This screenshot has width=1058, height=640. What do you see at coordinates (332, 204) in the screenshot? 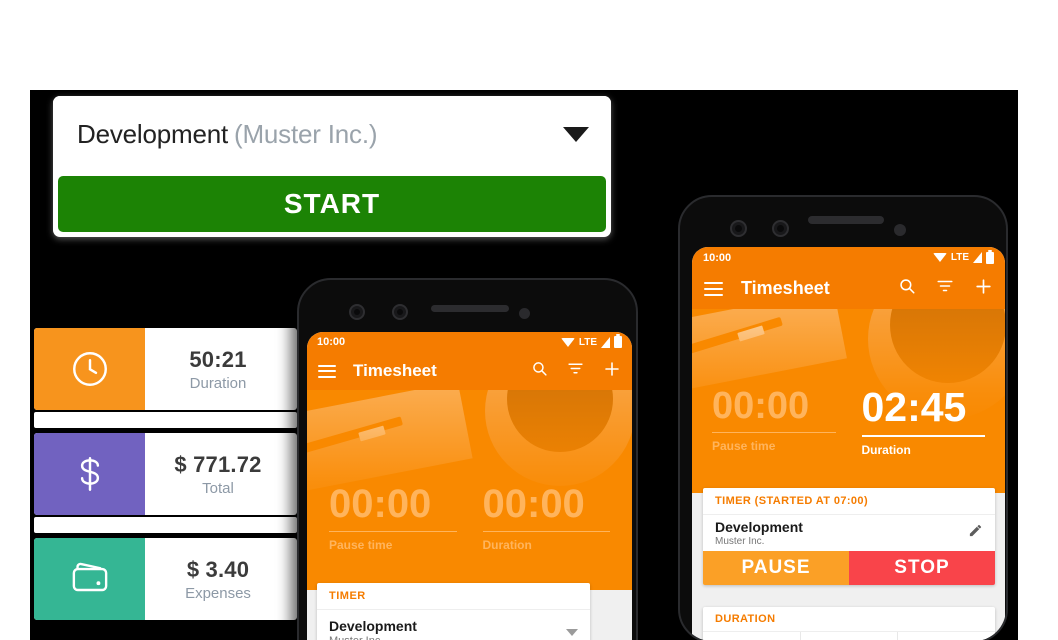
I see `start-button-large: START` at bounding box center [332, 204].